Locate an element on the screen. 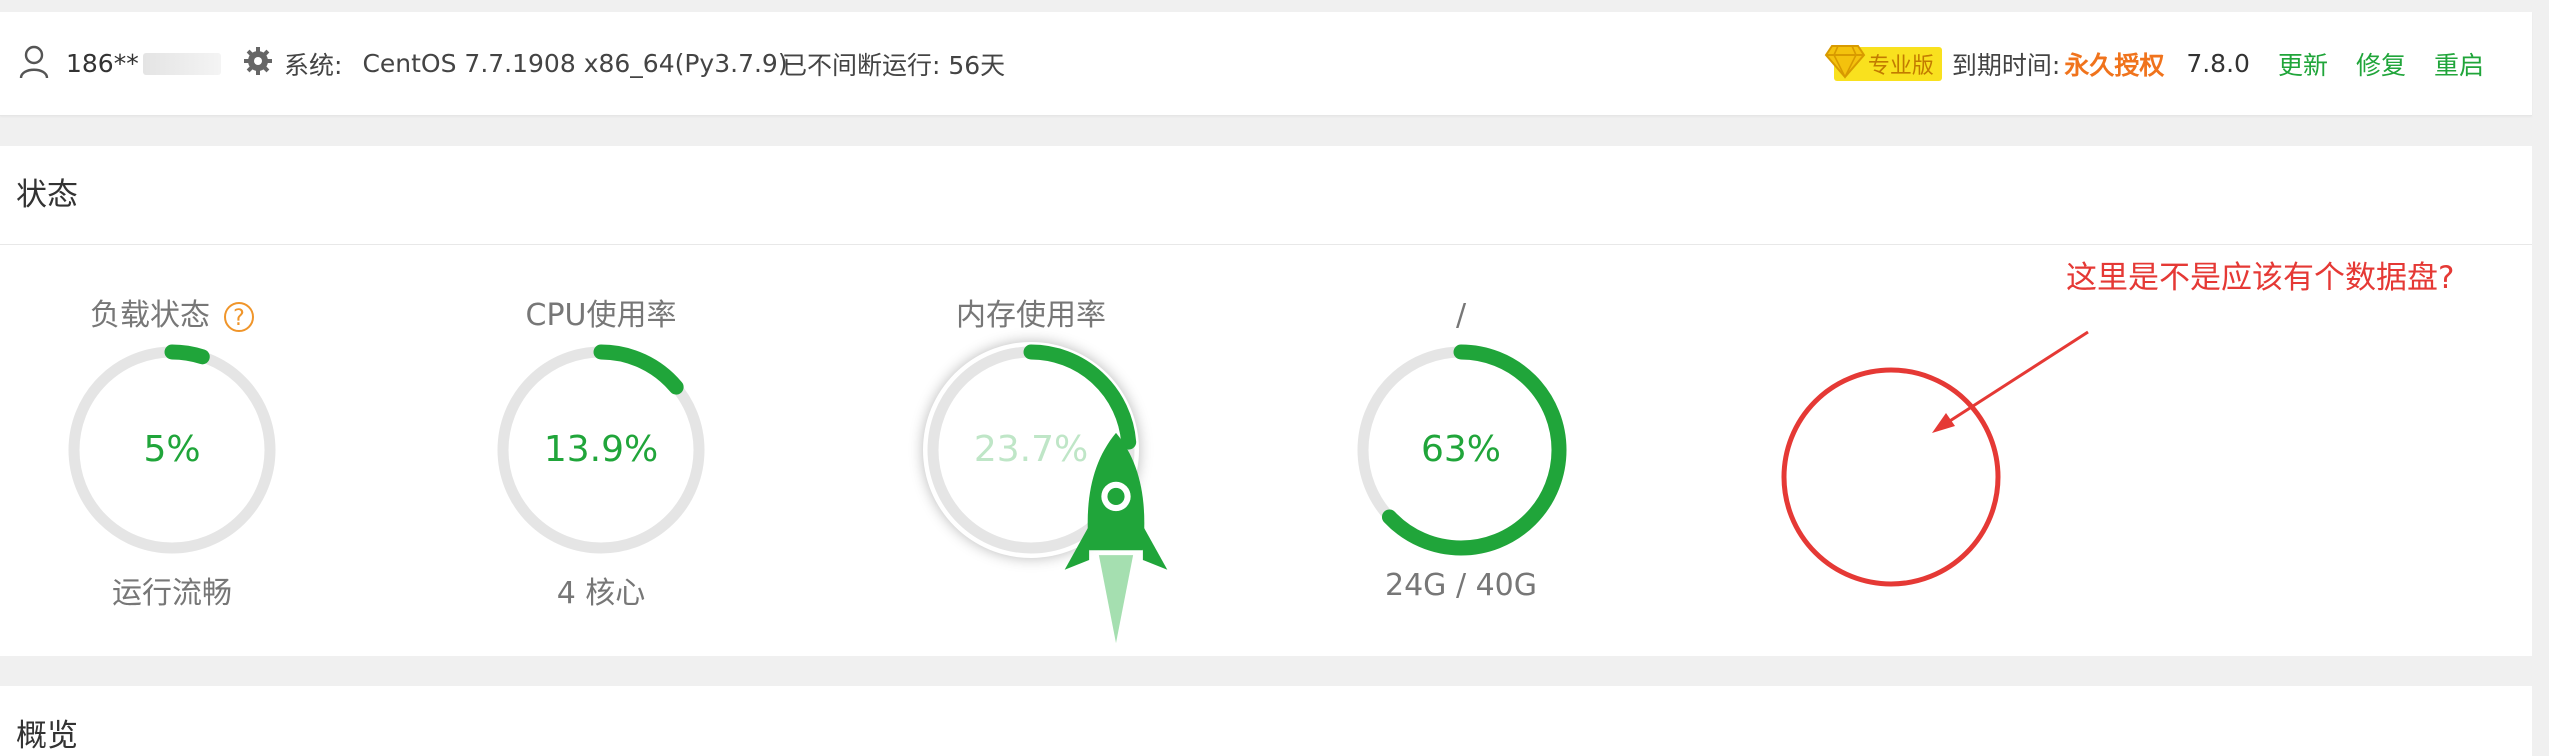 The image size is (2549, 756). system-info: 系统: CentOS 7.7.1908 x86_64(Py3.7.9) is located at coordinates (515, 63).